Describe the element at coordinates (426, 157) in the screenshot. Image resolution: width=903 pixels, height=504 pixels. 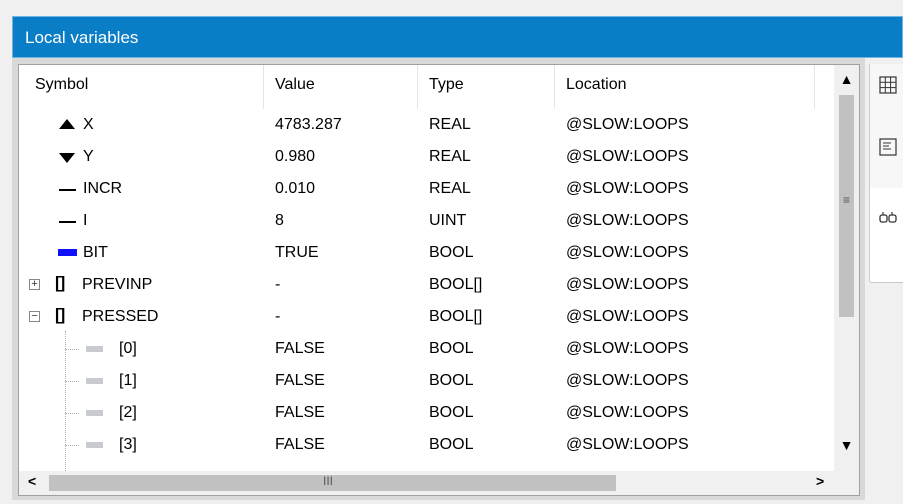
I see `table-row: Y 0.980 REAL @SLOW:LOOPS` at that location.